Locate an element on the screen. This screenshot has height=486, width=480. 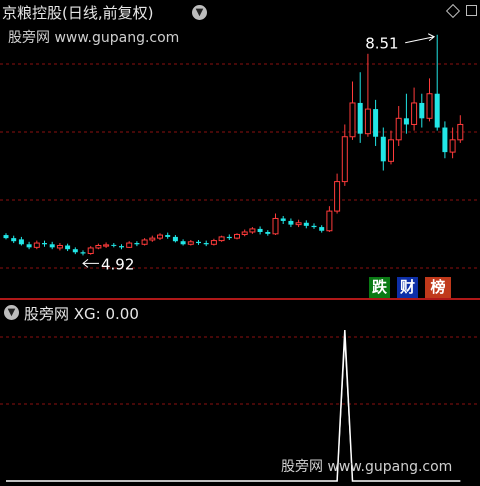
badge-bang: 榜 is located at coordinates (438, 287).